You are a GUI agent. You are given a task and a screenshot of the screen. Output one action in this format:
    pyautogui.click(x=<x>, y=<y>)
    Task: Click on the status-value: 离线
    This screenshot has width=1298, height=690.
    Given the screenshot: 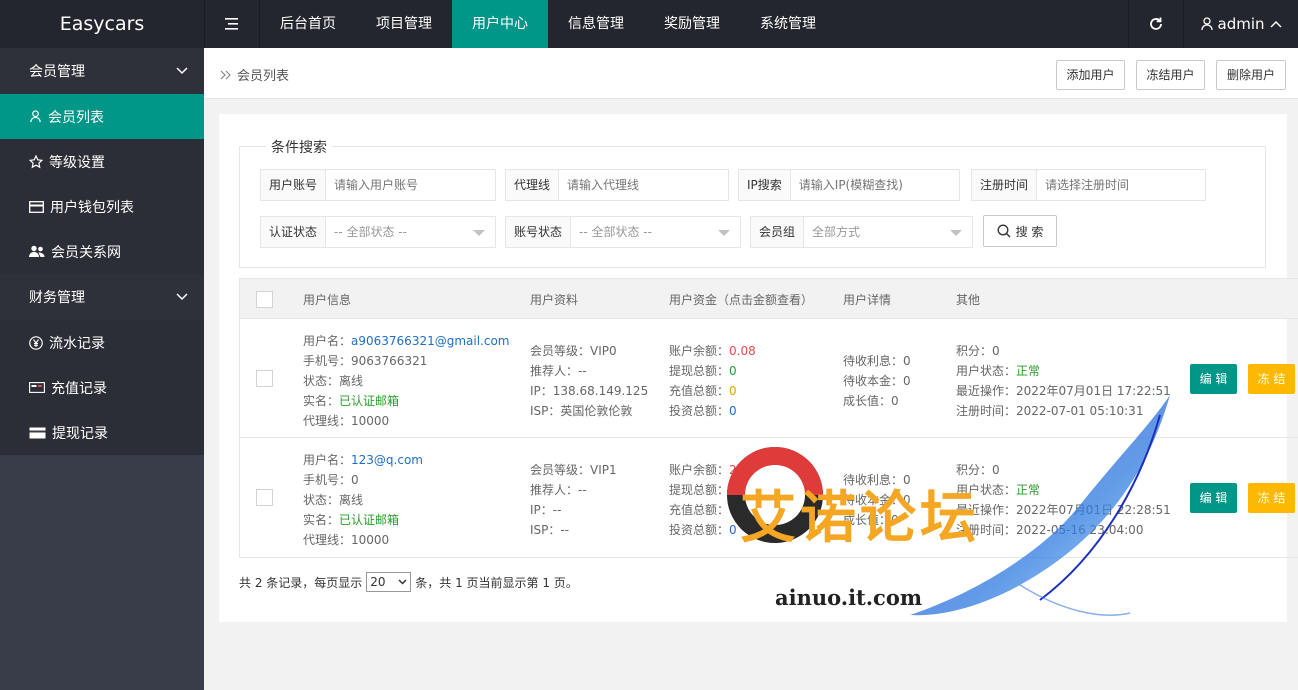 What is the action you would take?
    pyautogui.click(x=351, y=381)
    